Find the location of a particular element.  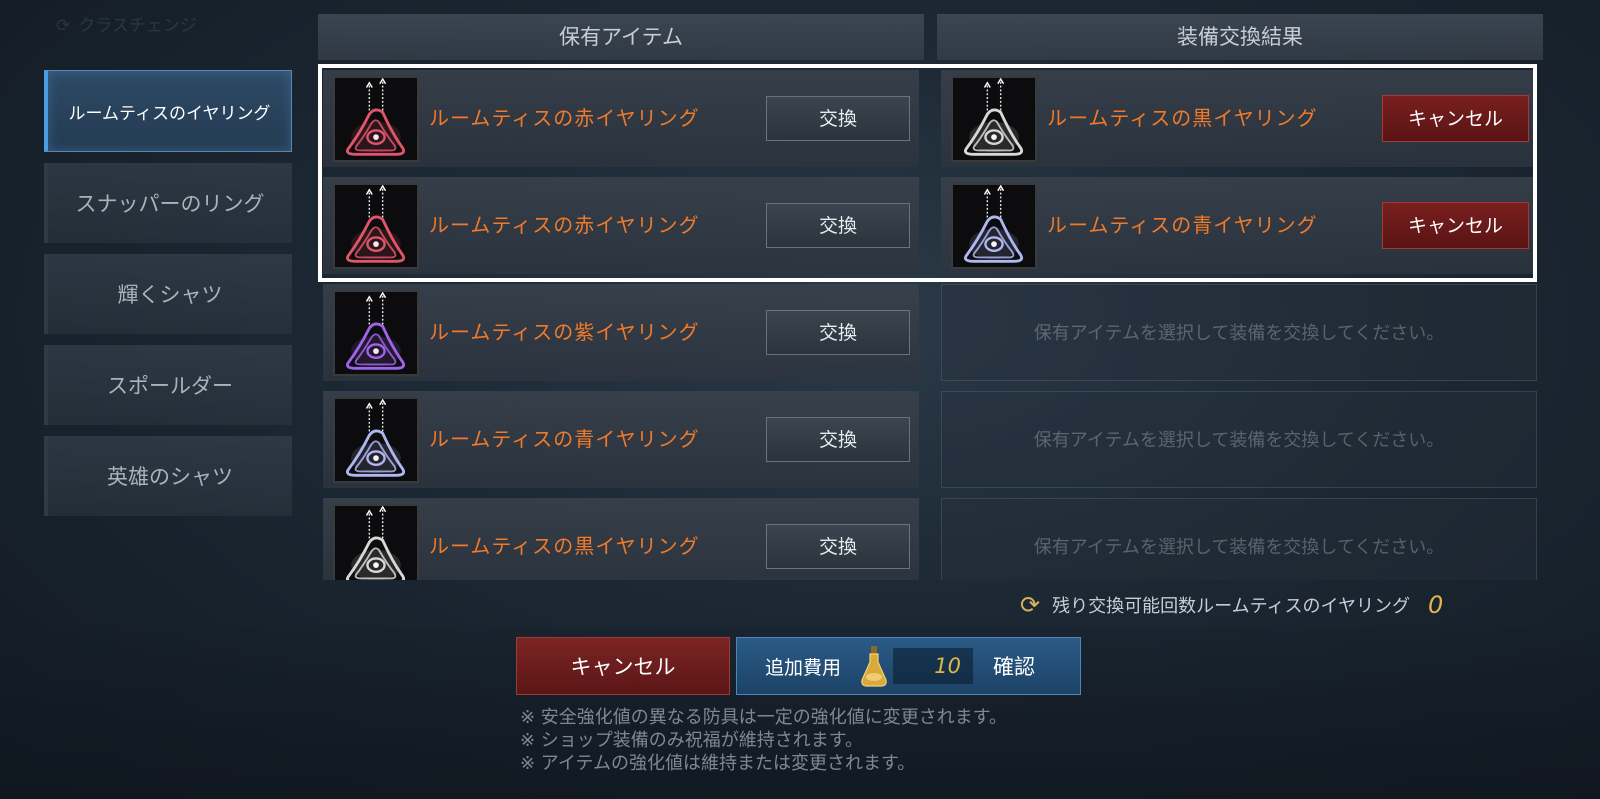

sidebar-item-label: スナッパーのリング is located at coordinates (170, 204).